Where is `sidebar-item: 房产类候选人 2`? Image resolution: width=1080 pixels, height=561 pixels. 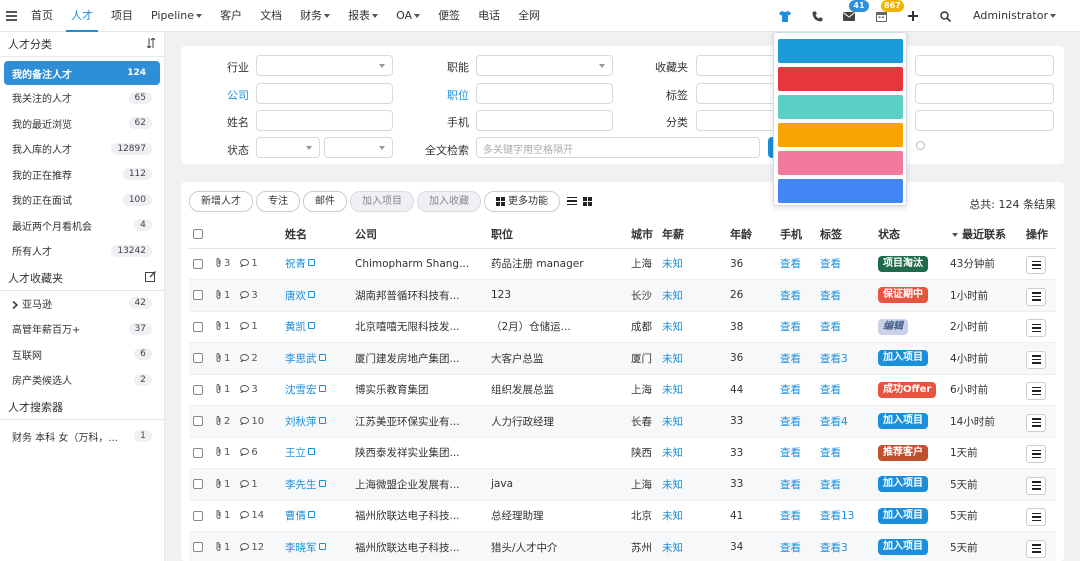 sidebar-item: 房产类候选人 2 is located at coordinates (82, 380).